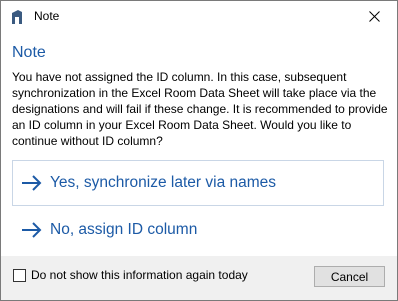  What do you see at coordinates (47, 16) in the screenshot?
I see `window-title: Note` at bounding box center [47, 16].